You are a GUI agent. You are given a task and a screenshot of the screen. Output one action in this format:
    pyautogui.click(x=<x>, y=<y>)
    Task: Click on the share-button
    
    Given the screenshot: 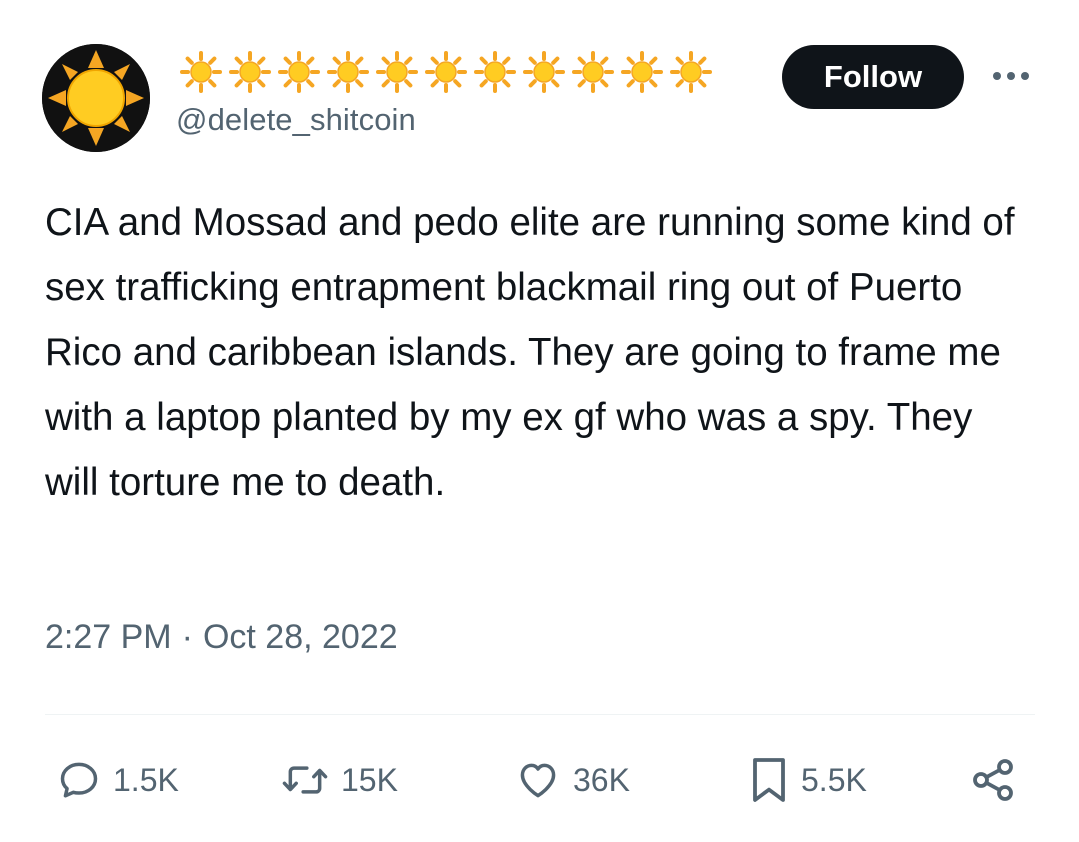 What is the action you would take?
    pyautogui.click(x=993, y=780)
    